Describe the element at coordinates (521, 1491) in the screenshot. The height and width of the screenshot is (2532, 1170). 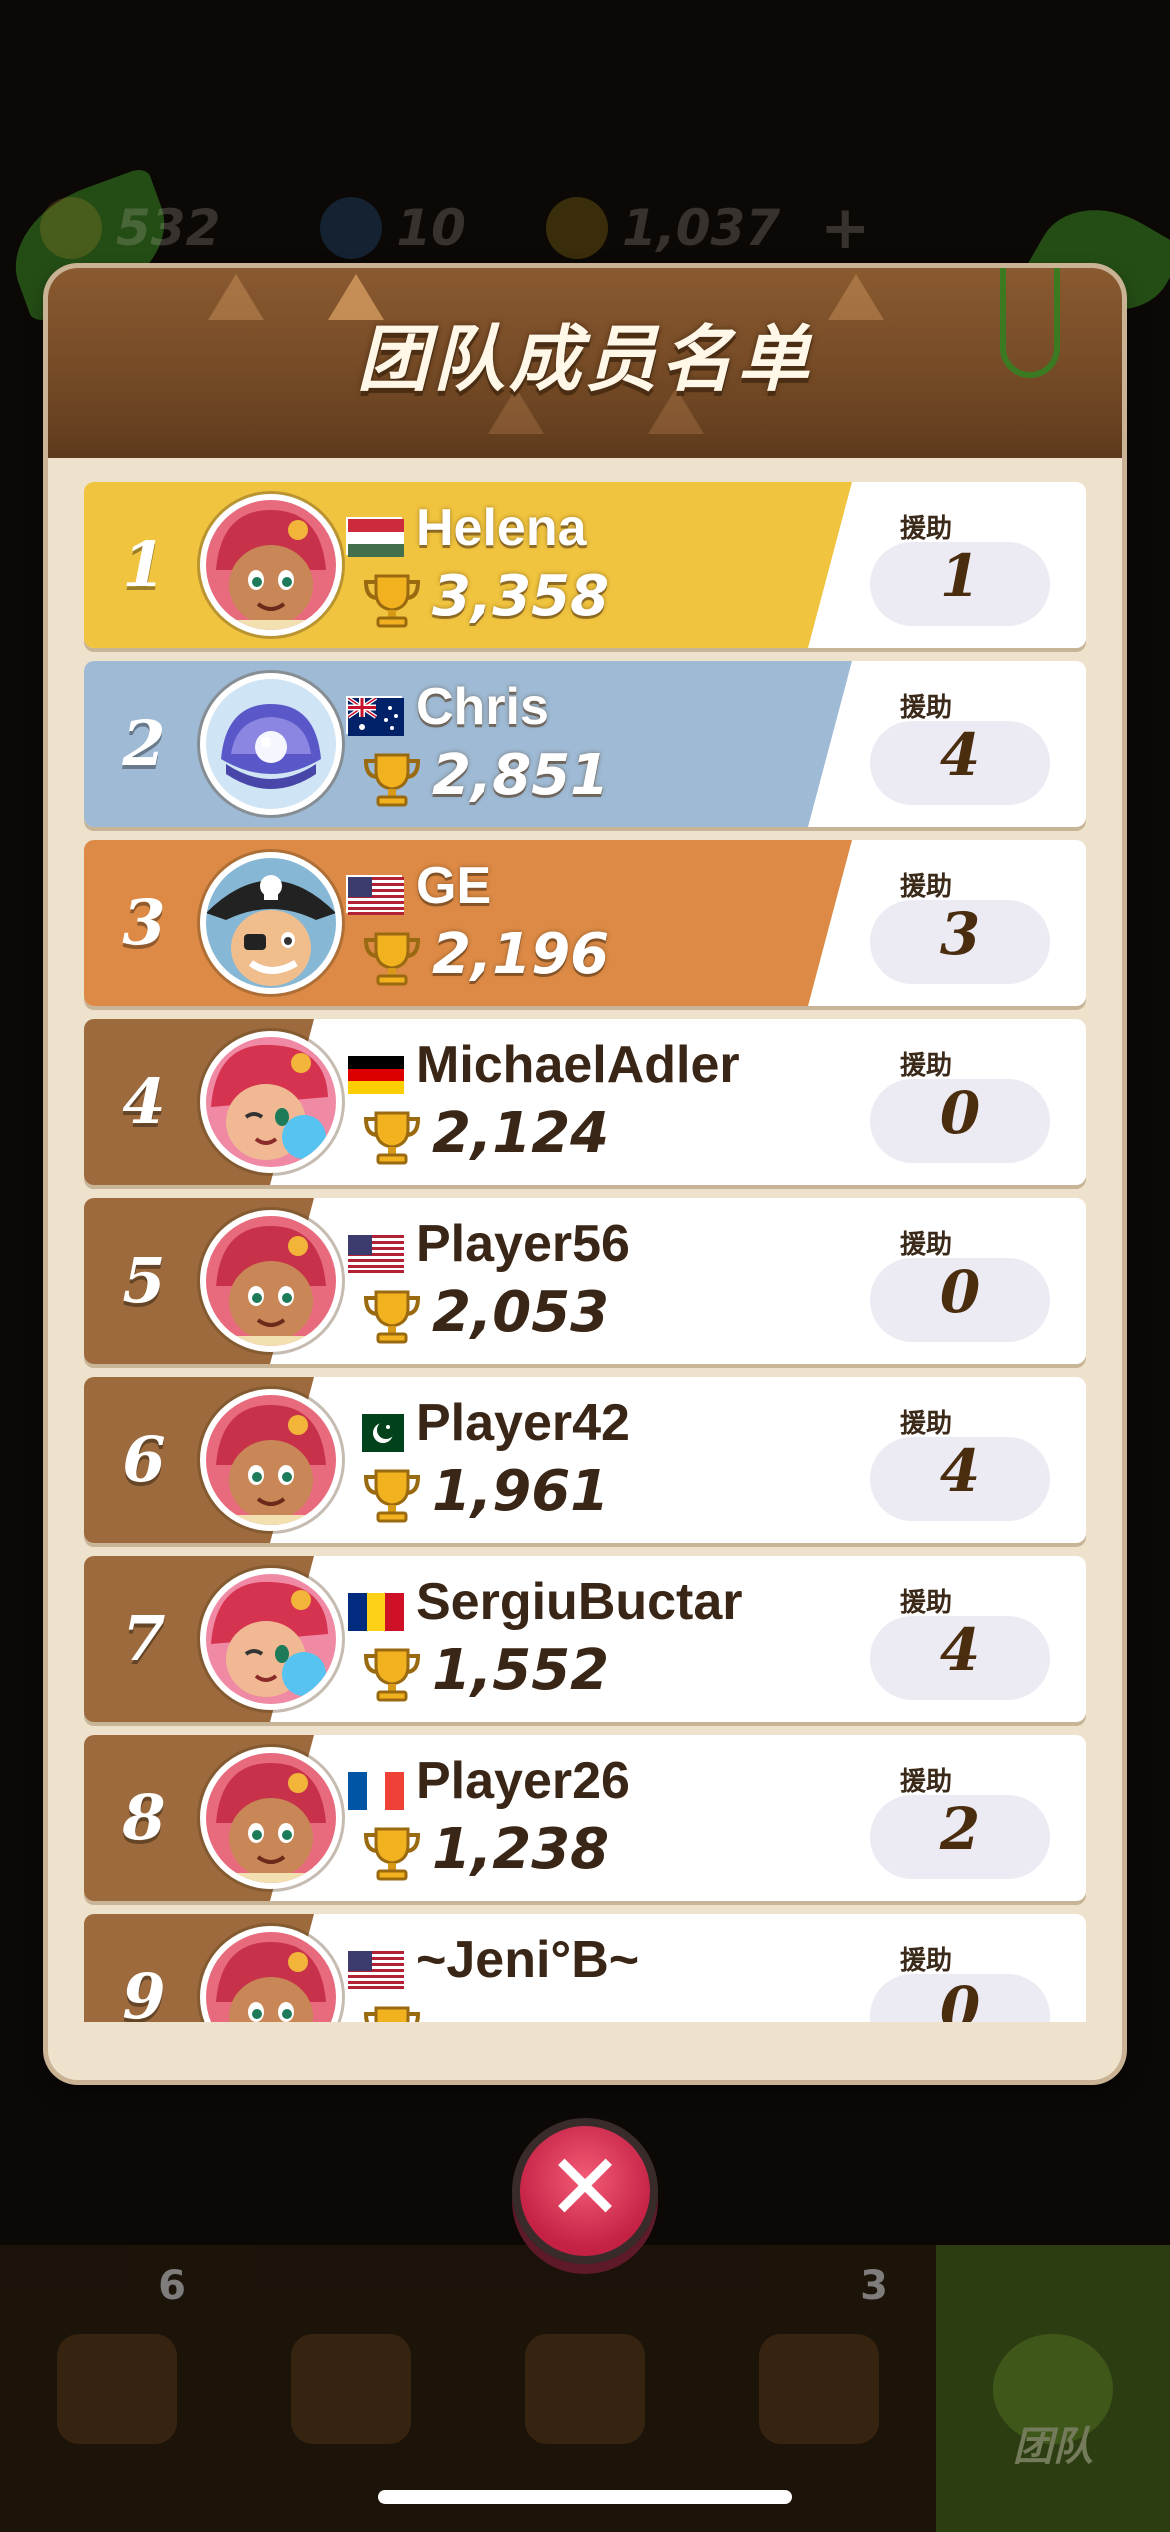
I see `member-trophies: 1,961` at that location.